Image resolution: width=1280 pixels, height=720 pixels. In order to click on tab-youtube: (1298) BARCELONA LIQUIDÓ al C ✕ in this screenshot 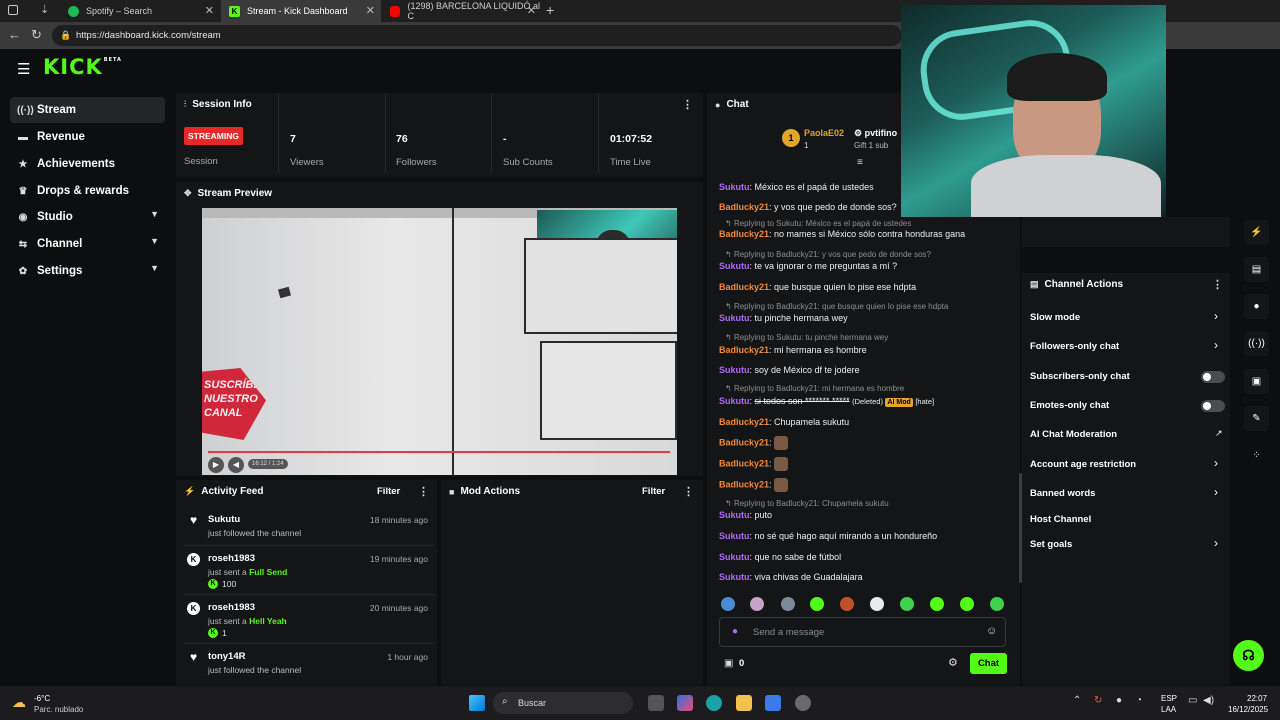, I will do `click(462, 11)`.